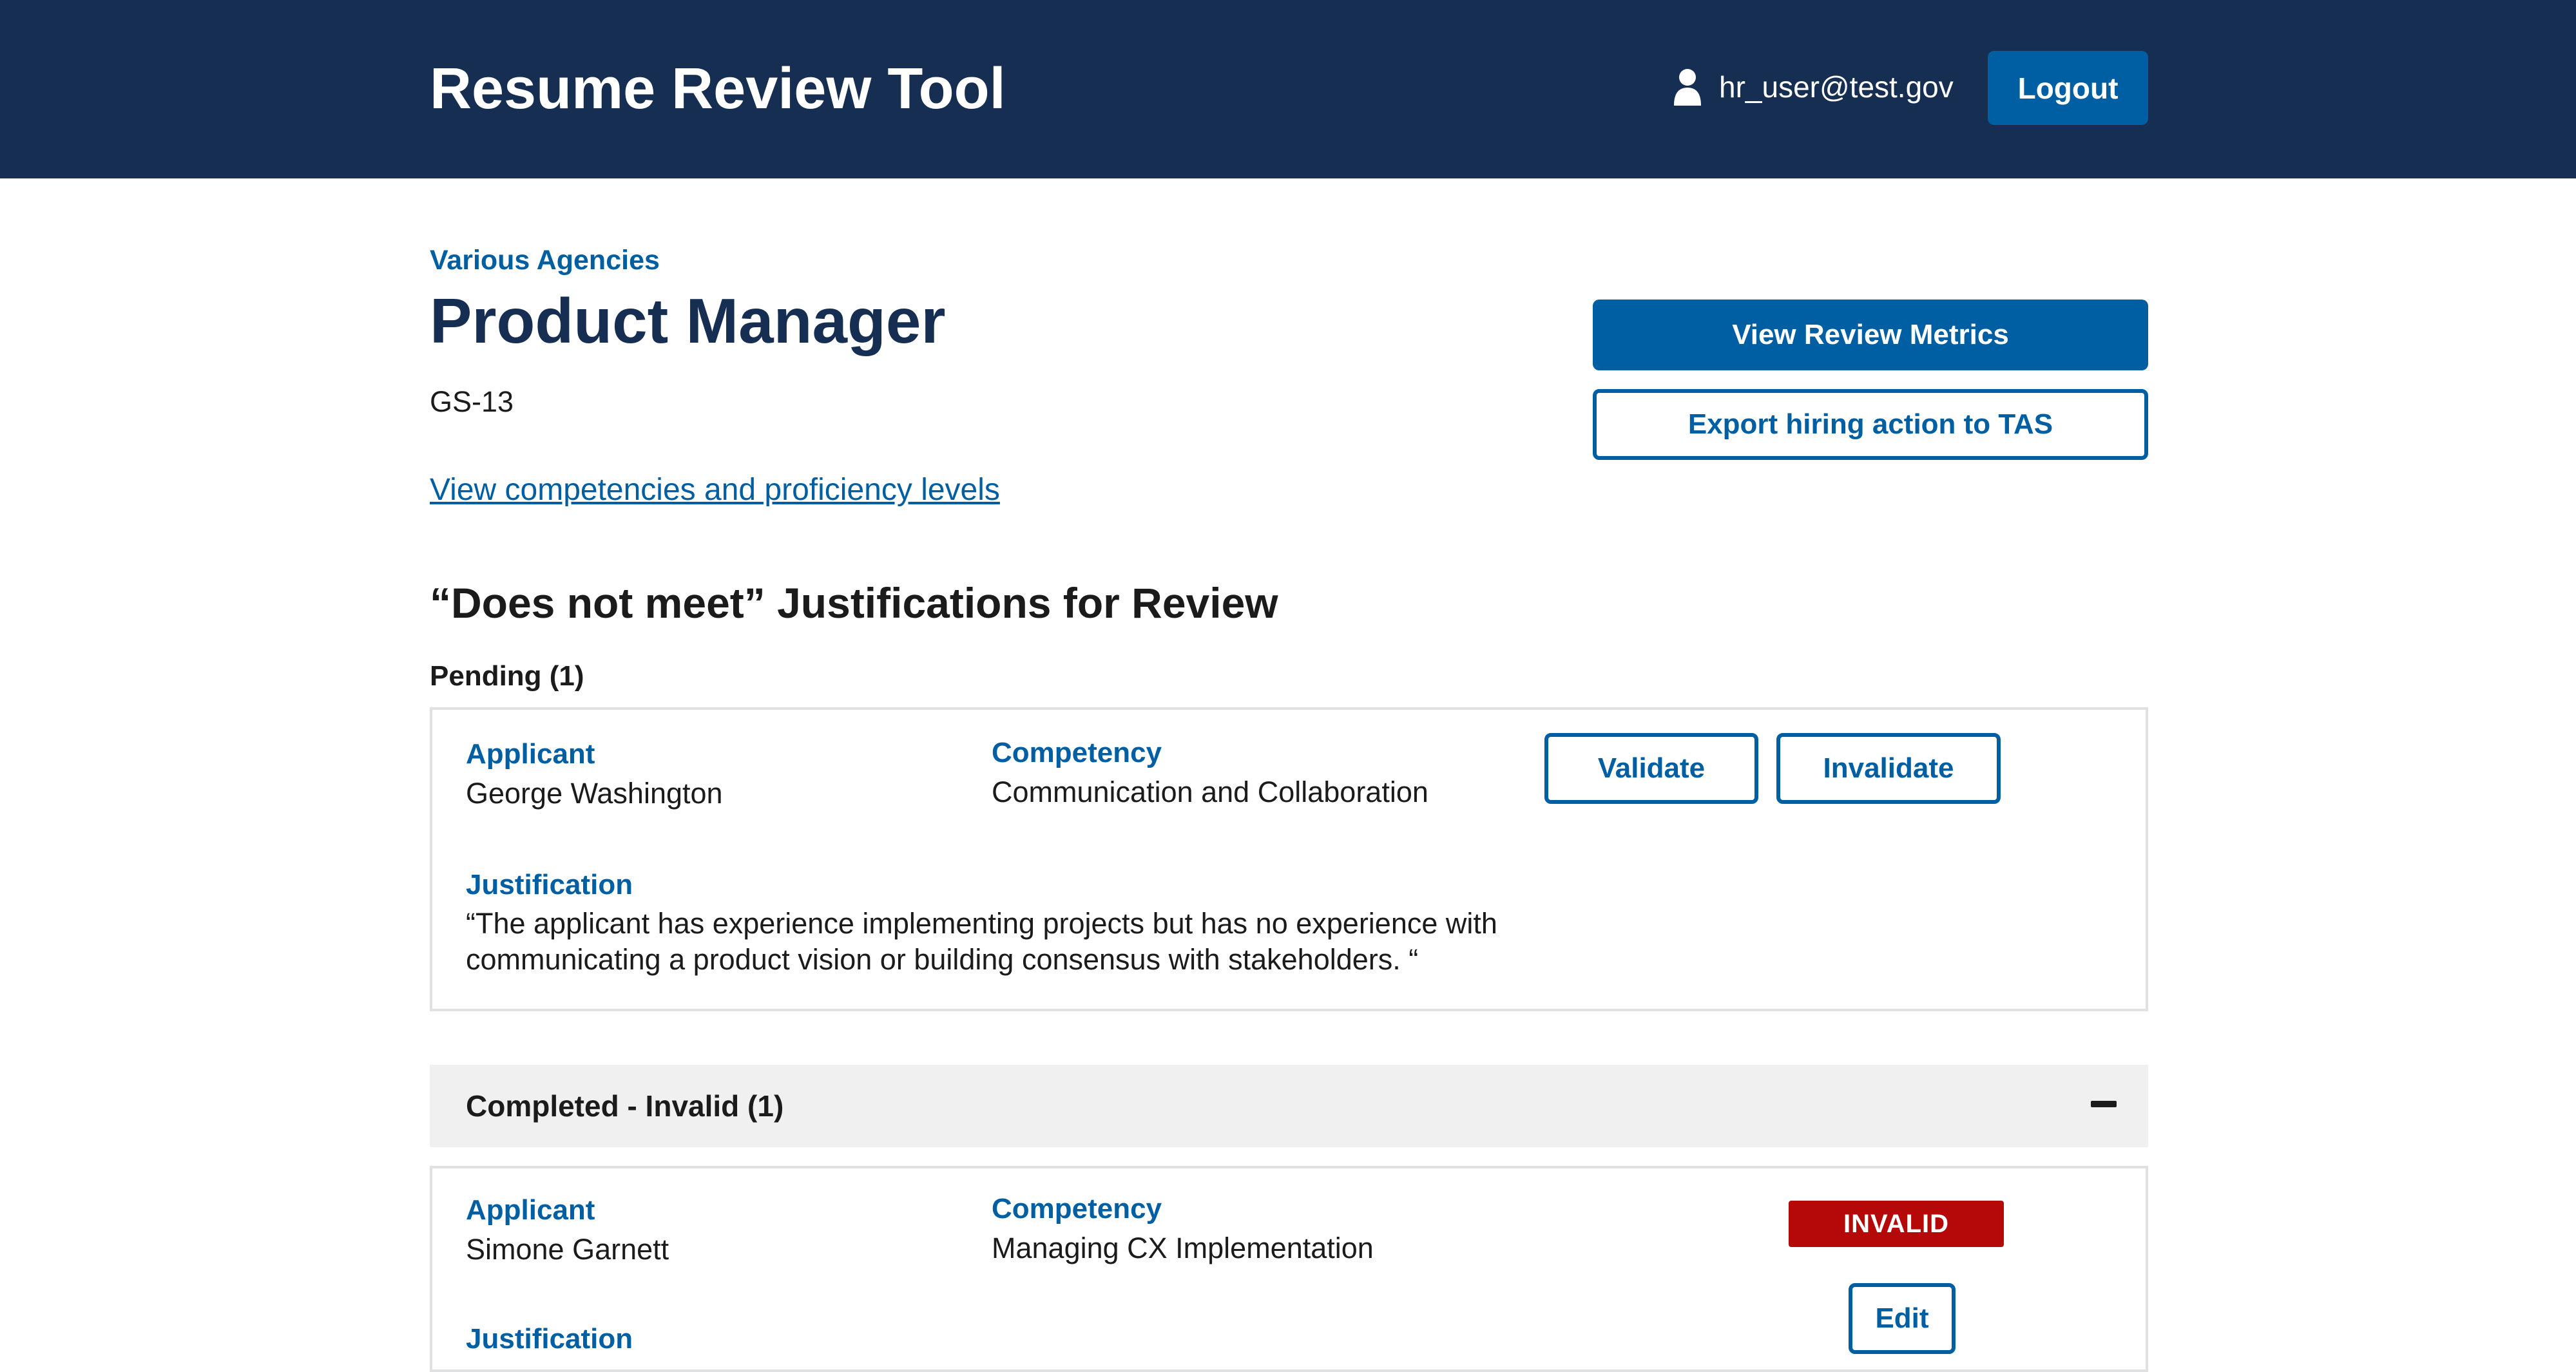  I want to click on completed-invalid-accordion: Completed - Invalid (1), so click(1289, 1106).